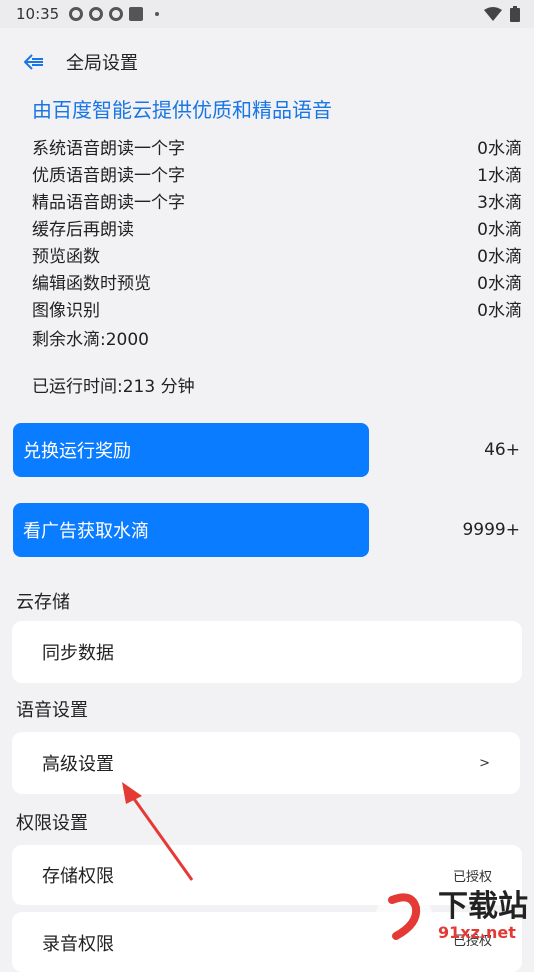 Image resolution: width=534 pixels, height=972 pixels. I want to click on advanced-settings-card: 高级设置 >, so click(266, 763).